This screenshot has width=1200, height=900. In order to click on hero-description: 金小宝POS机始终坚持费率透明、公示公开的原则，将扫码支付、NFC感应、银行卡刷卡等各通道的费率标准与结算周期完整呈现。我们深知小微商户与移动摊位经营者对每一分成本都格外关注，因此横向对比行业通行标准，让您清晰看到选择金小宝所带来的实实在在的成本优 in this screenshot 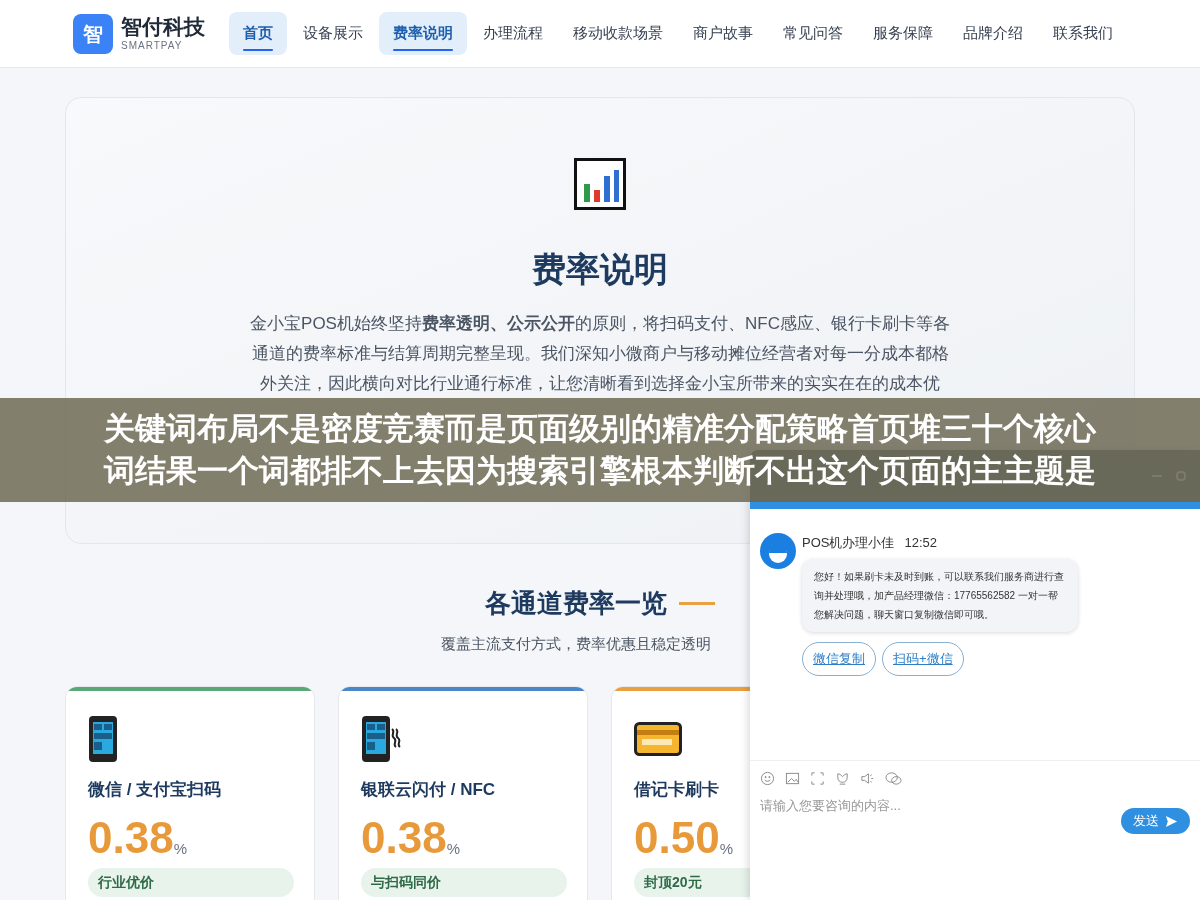, I will do `click(600, 354)`.